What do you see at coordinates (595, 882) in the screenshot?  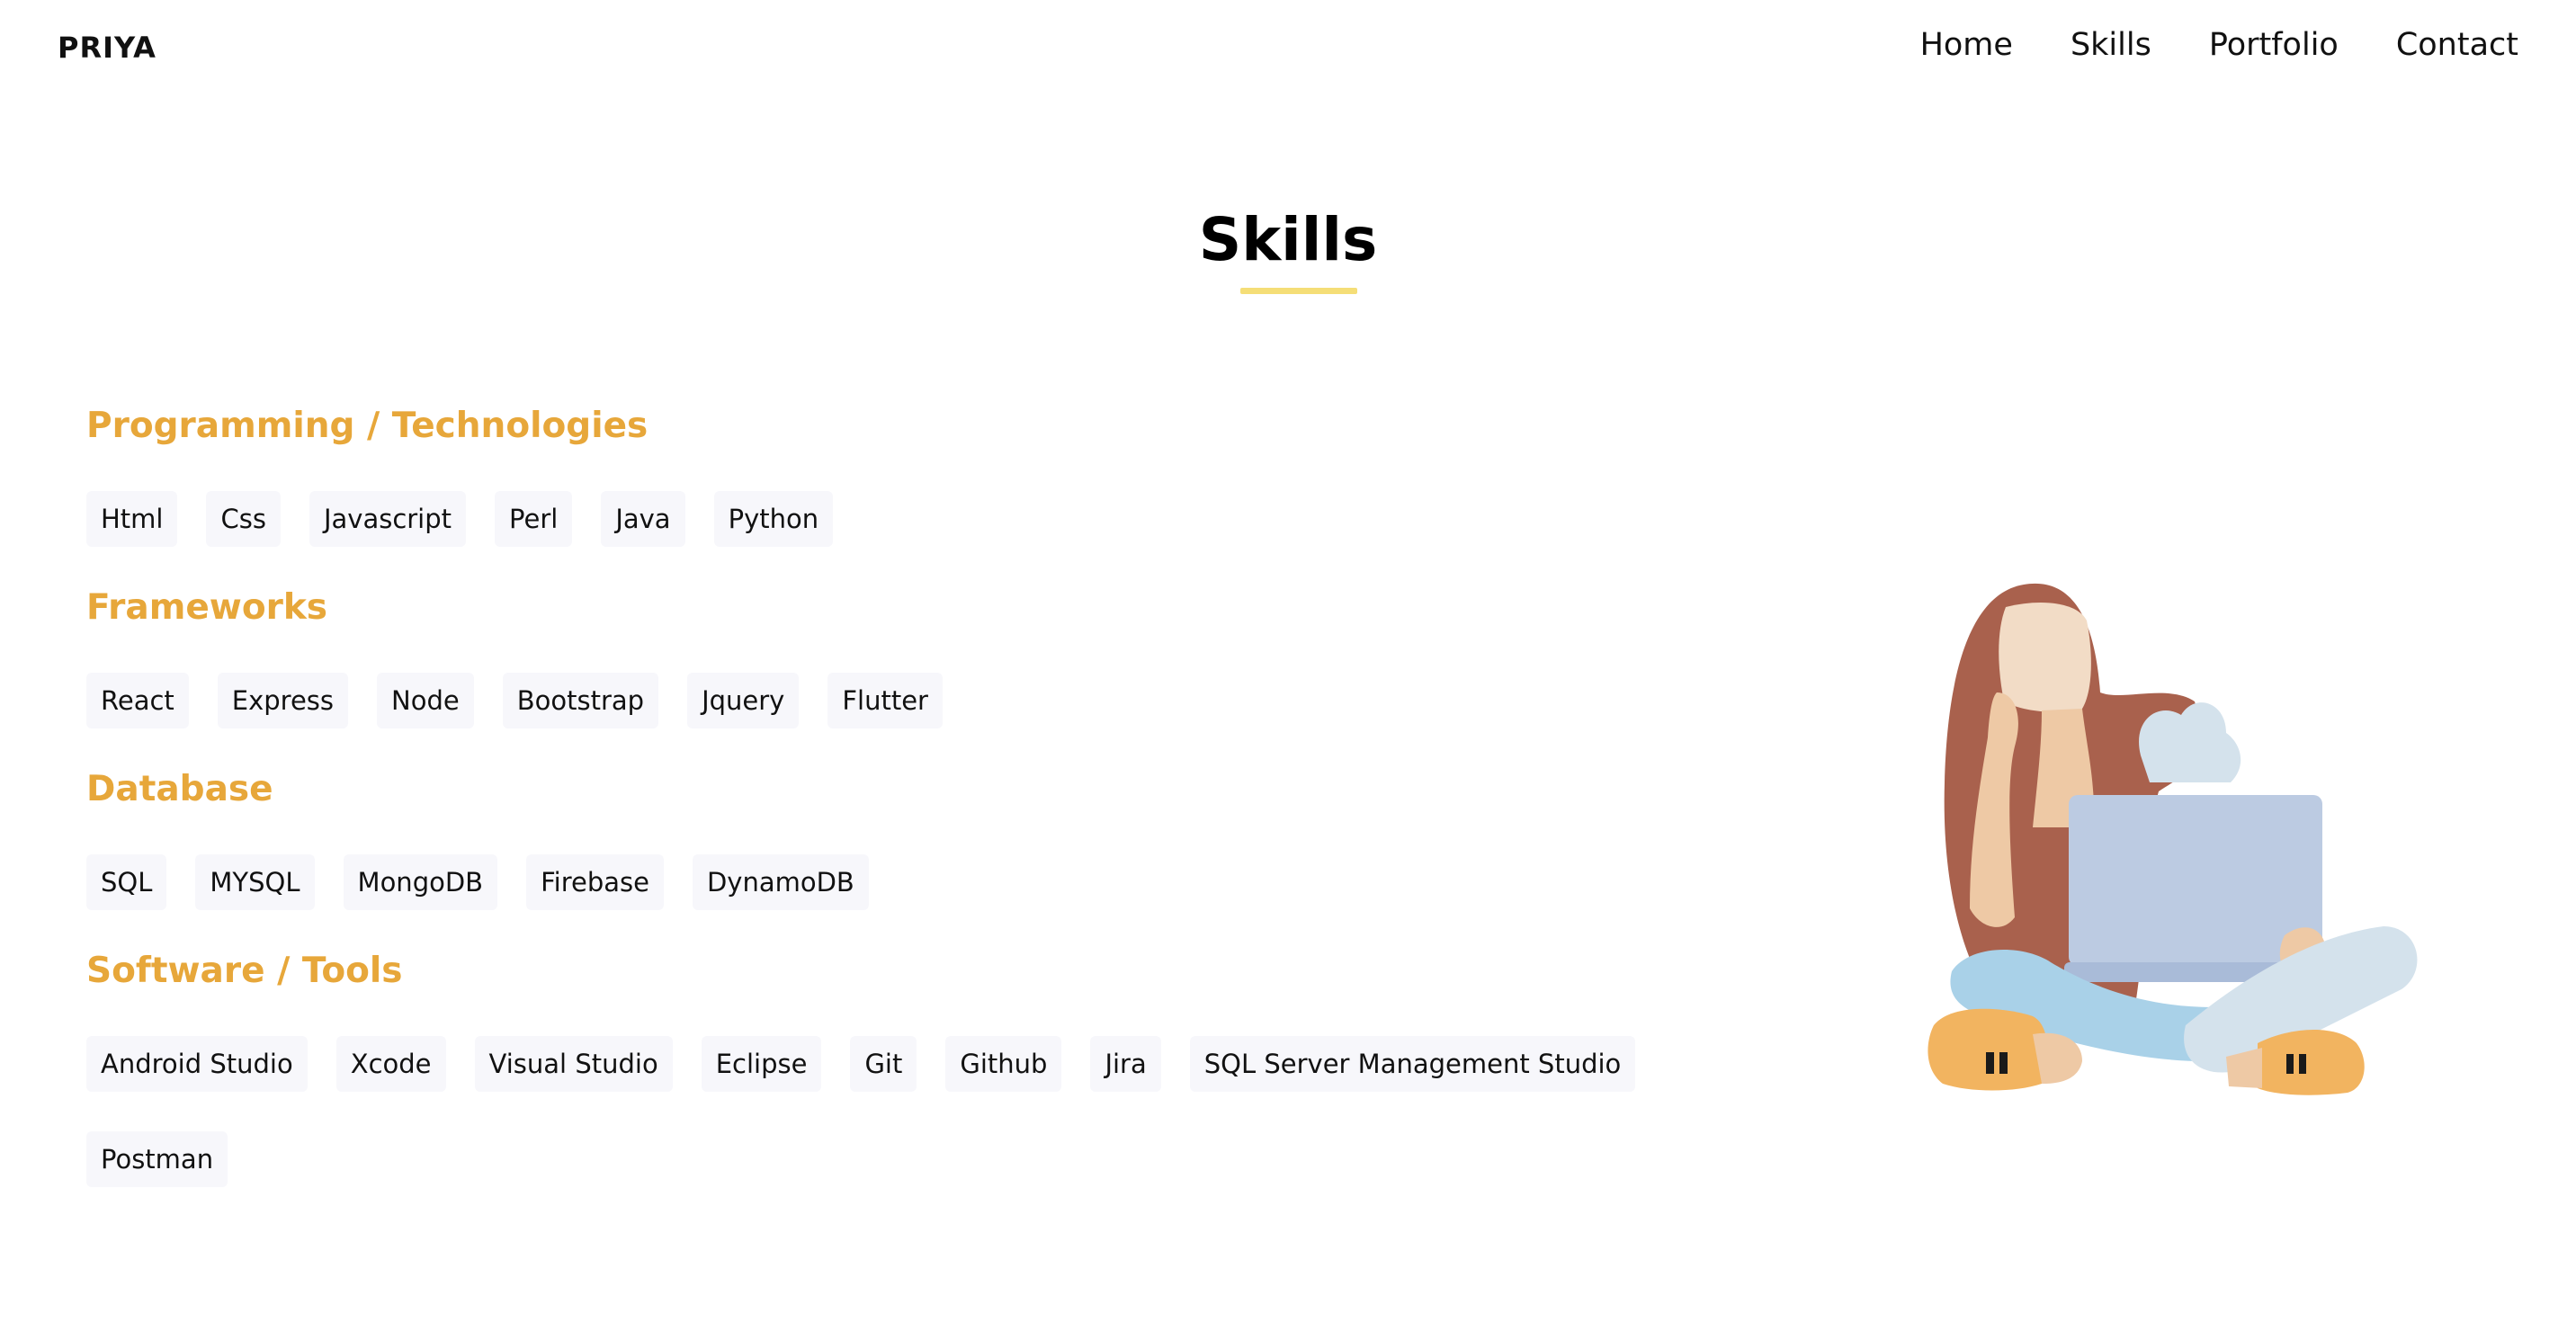 I see `skill-chip: Firebase` at bounding box center [595, 882].